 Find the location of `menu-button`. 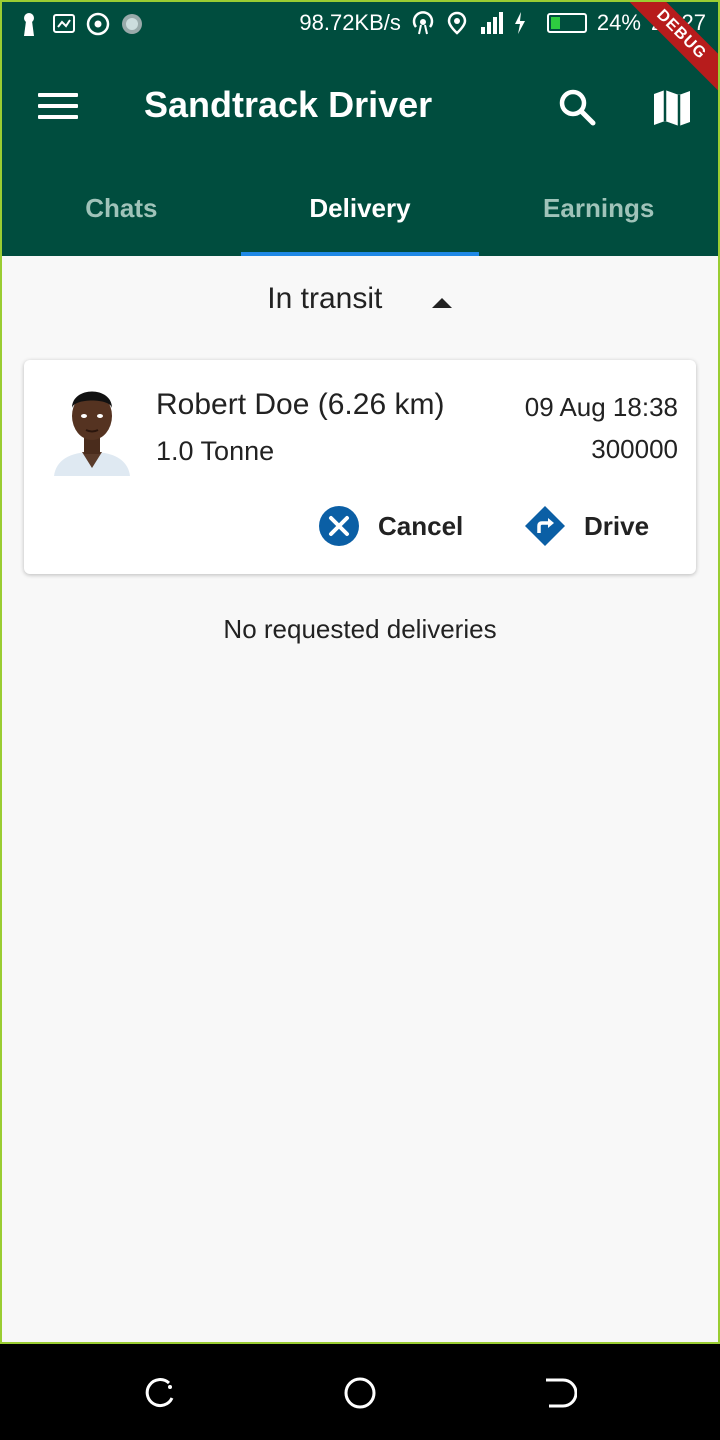

menu-button is located at coordinates (58, 108).